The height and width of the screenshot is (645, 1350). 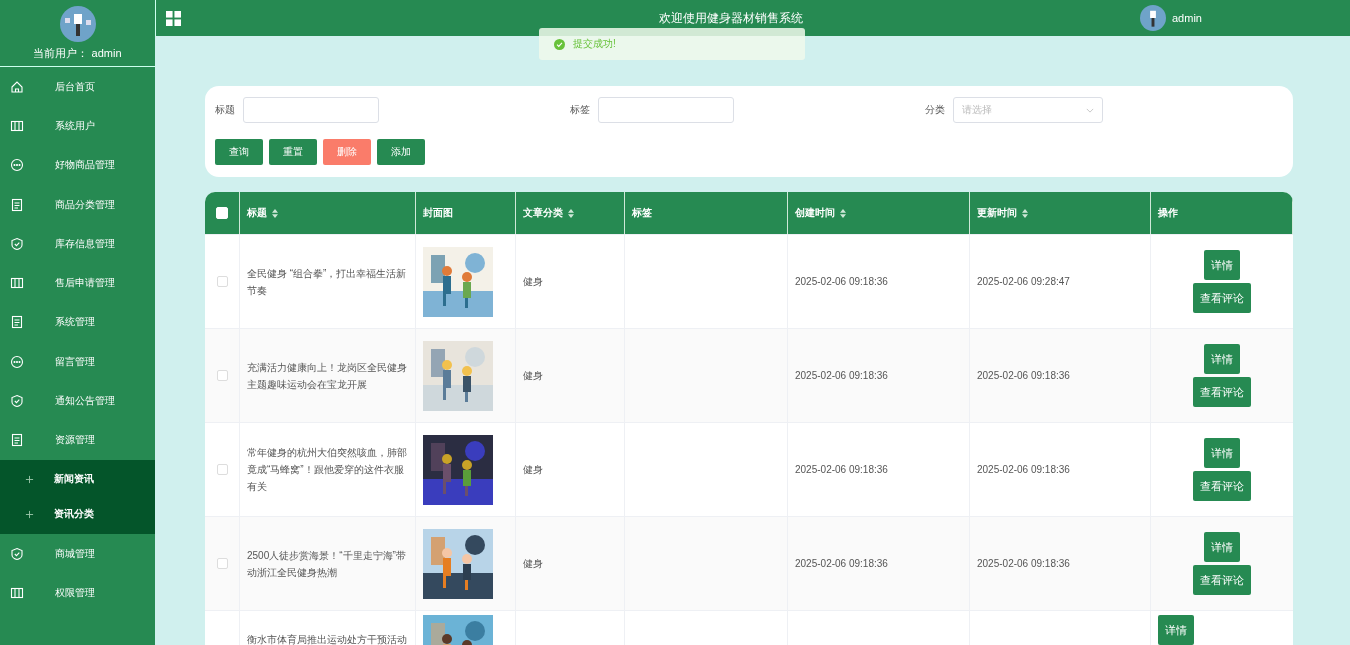 What do you see at coordinates (77, 401) in the screenshot?
I see `sidebar-item: 通知公告管理` at bounding box center [77, 401].